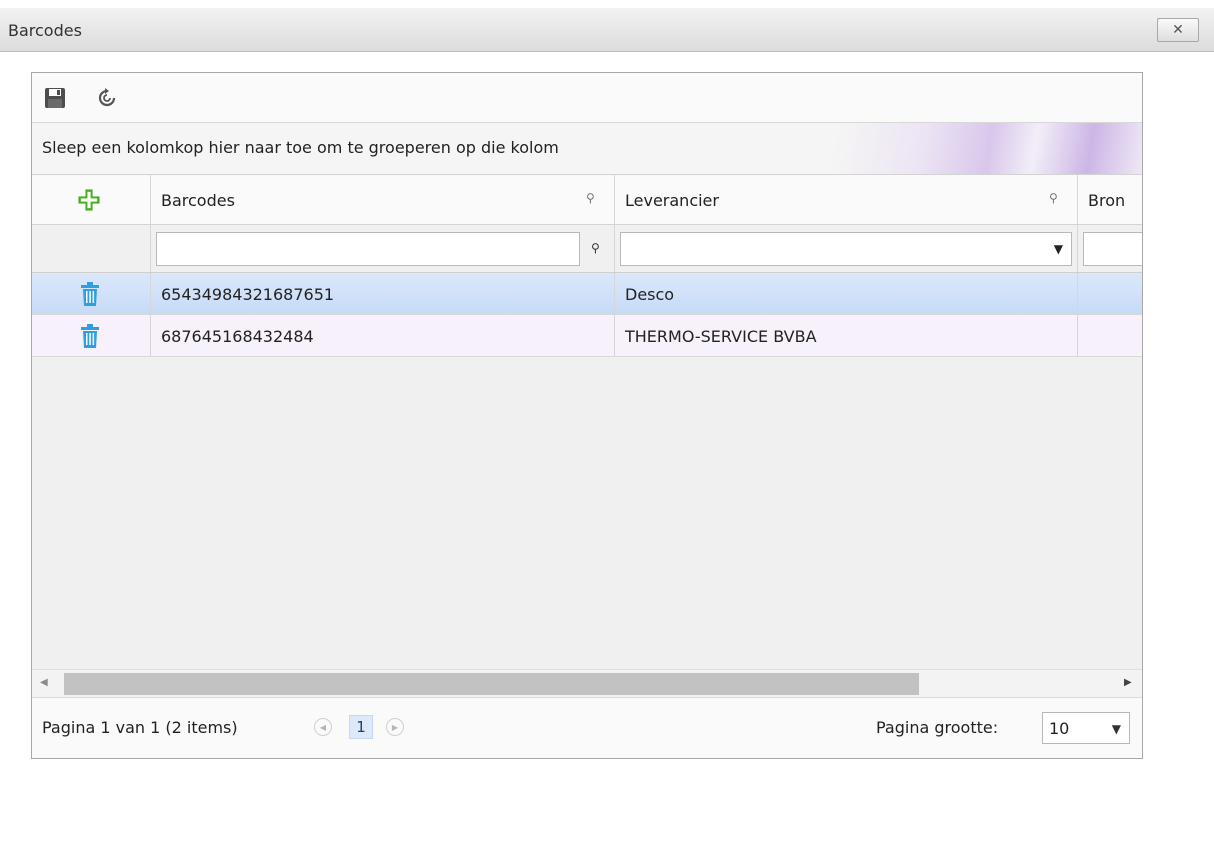 Image resolution: width=1214 pixels, height=848 pixels. Describe the element at coordinates (237, 336) in the screenshot. I see `barcode-value: 687645168432484` at that location.